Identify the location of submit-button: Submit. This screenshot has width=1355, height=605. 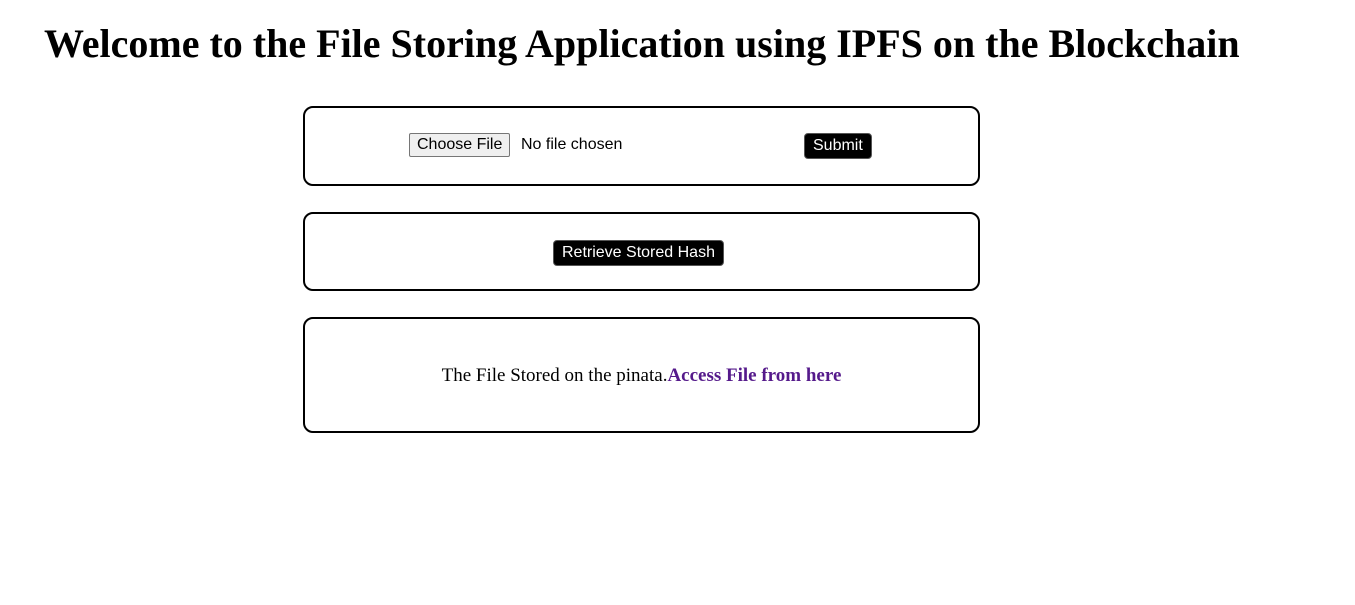
(838, 146).